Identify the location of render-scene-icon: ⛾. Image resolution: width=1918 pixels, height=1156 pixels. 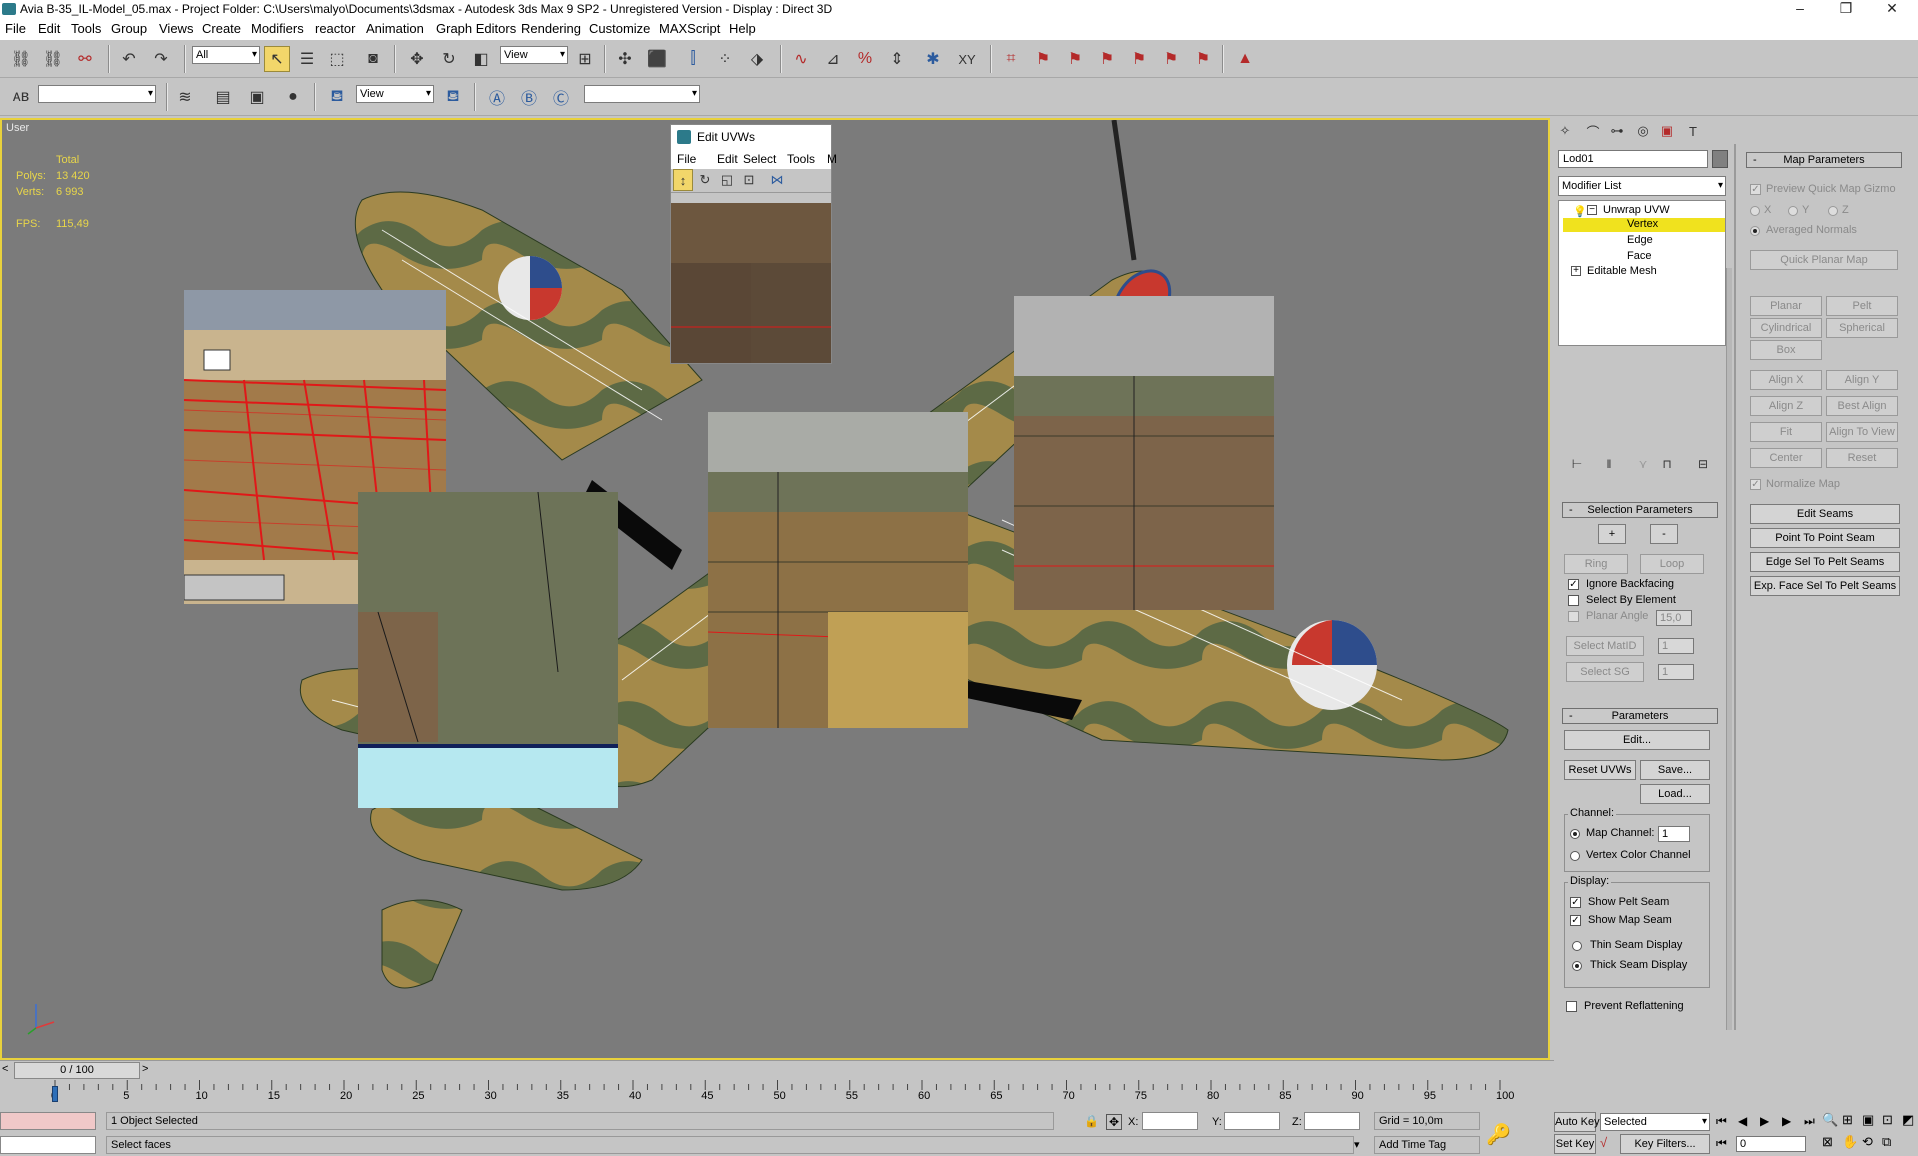
(337, 97).